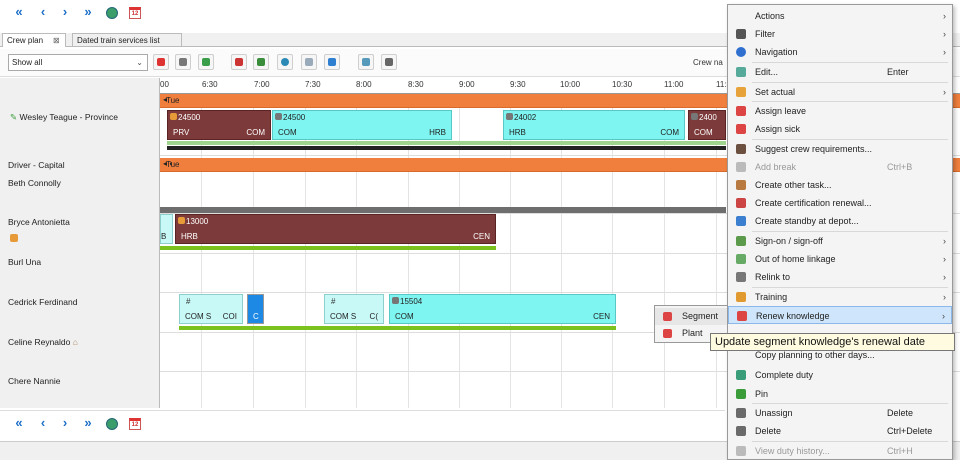 The image size is (960, 460). I want to click on segment-icon, so click(667, 316).